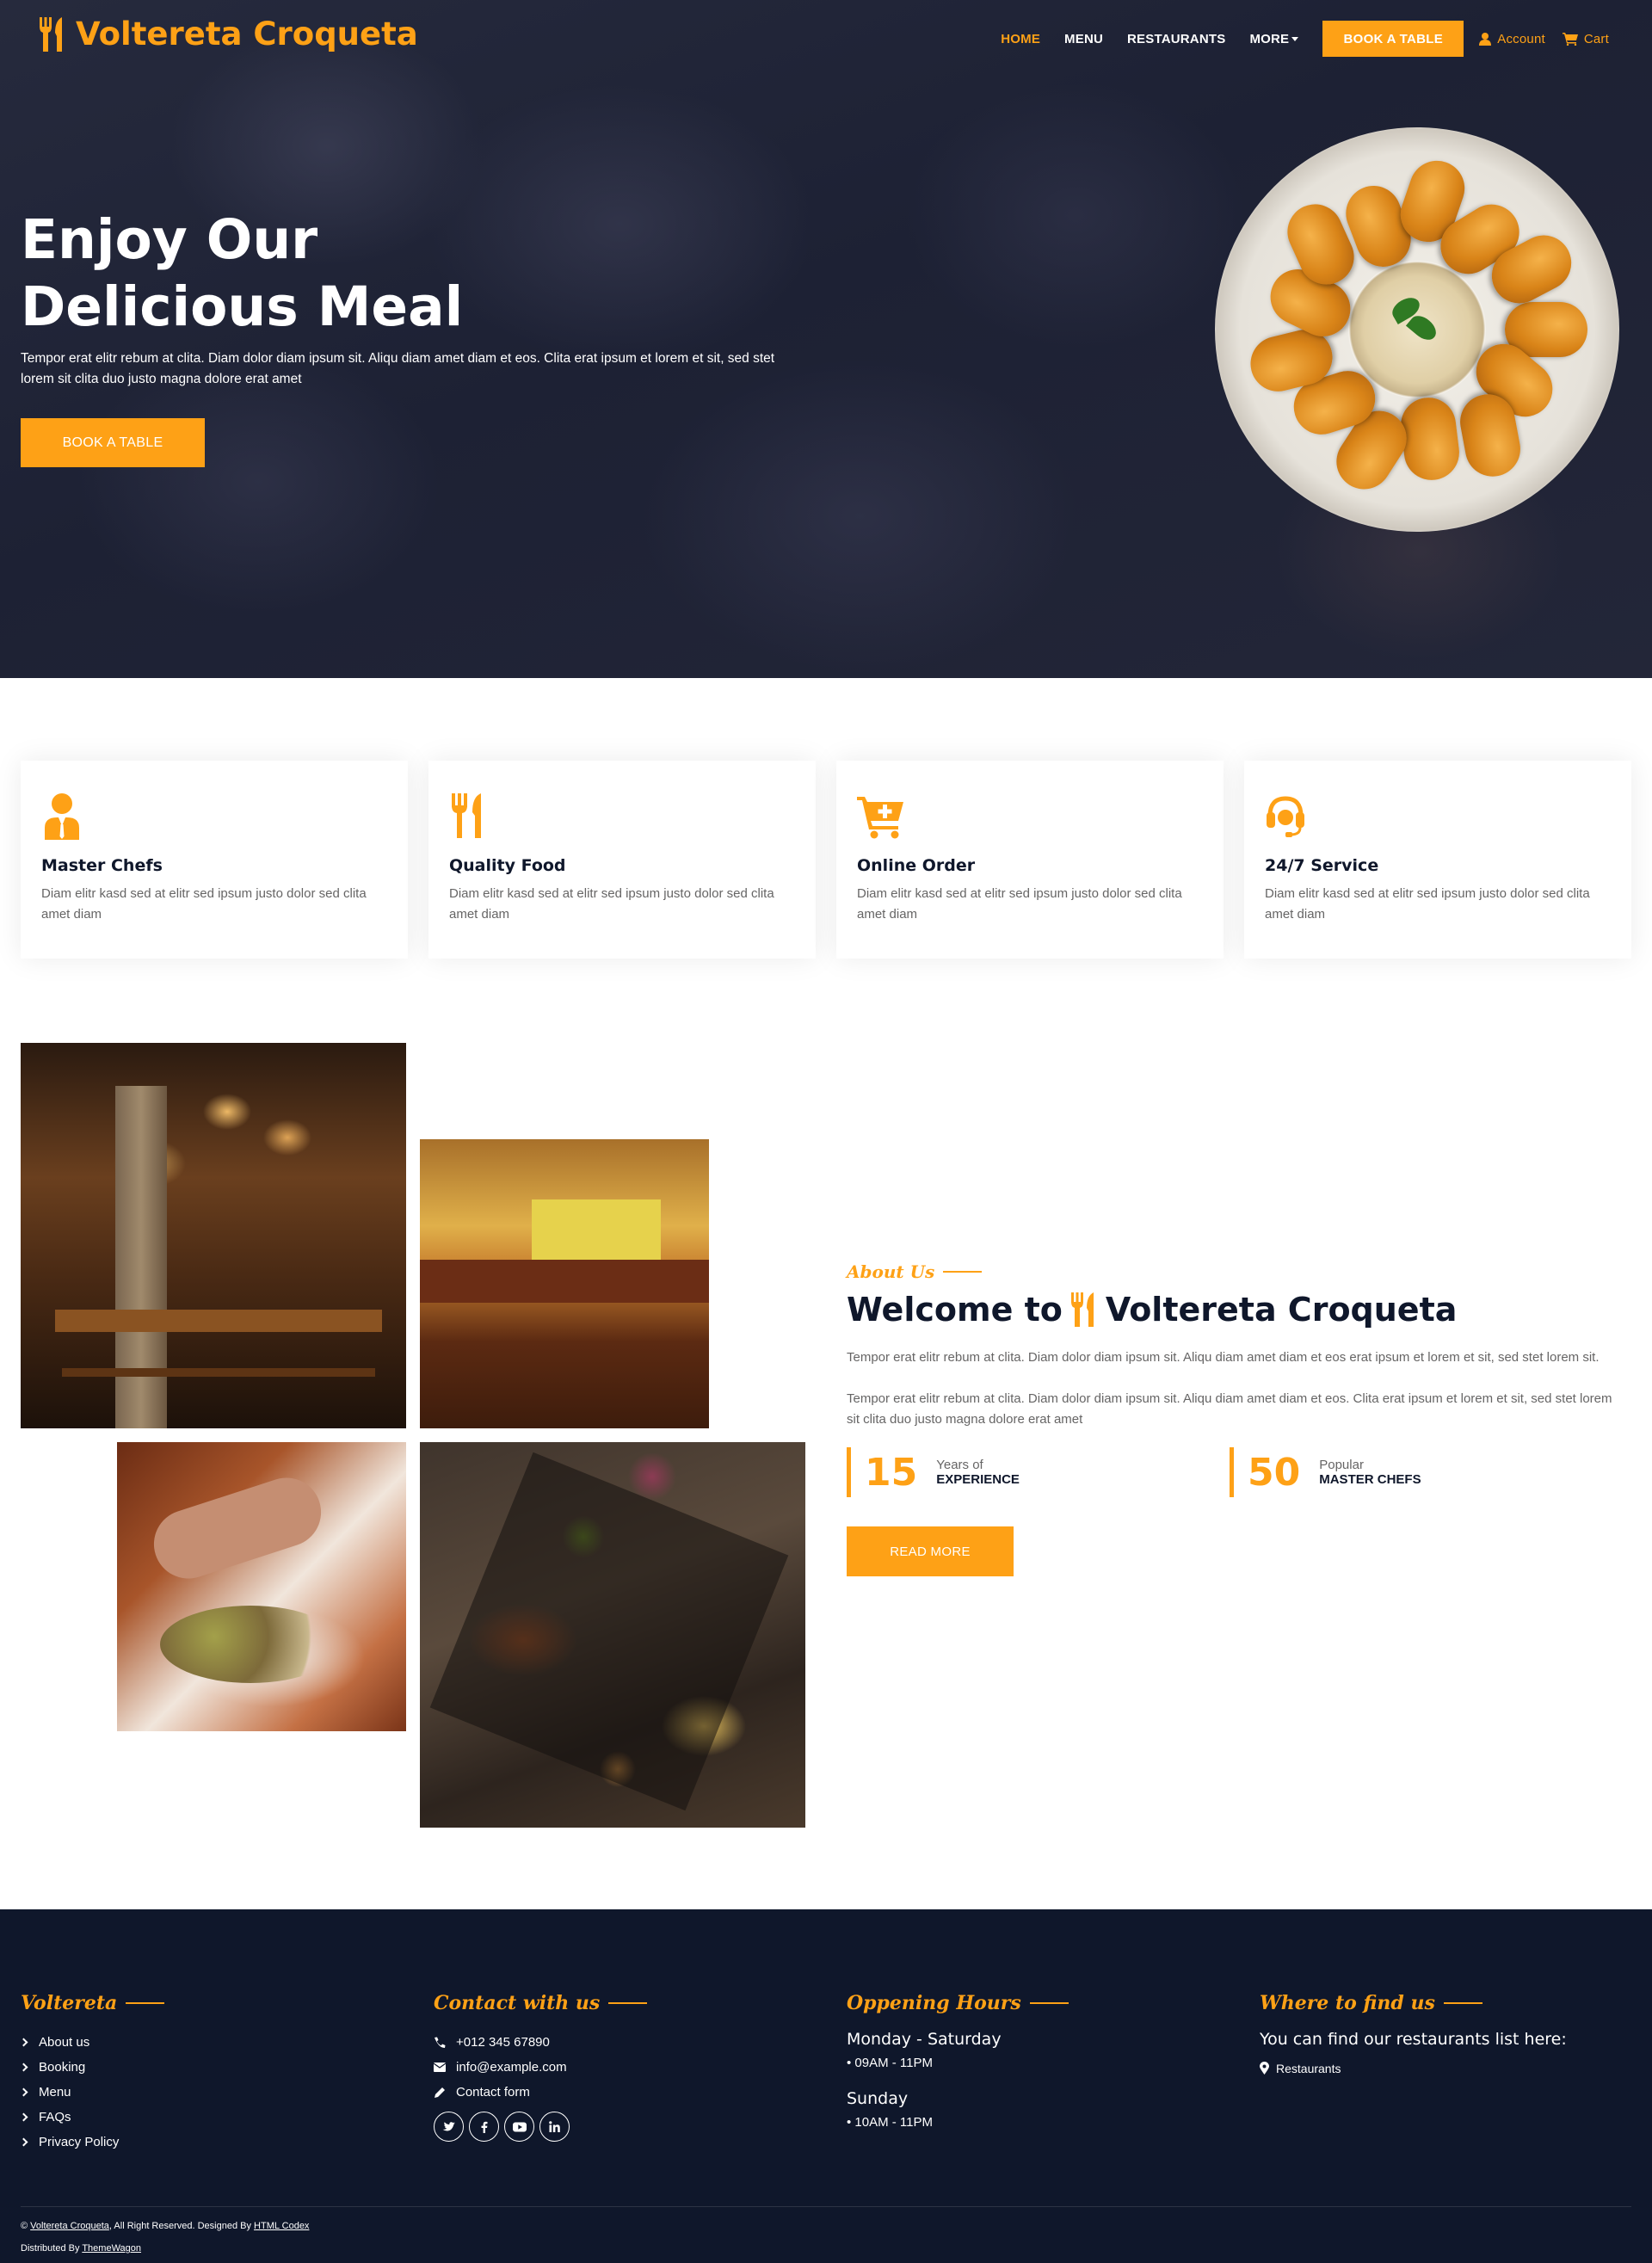 Image resolution: width=1652 pixels, height=2263 pixels. What do you see at coordinates (1430, 439) in the screenshot?
I see `croqueta` at bounding box center [1430, 439].